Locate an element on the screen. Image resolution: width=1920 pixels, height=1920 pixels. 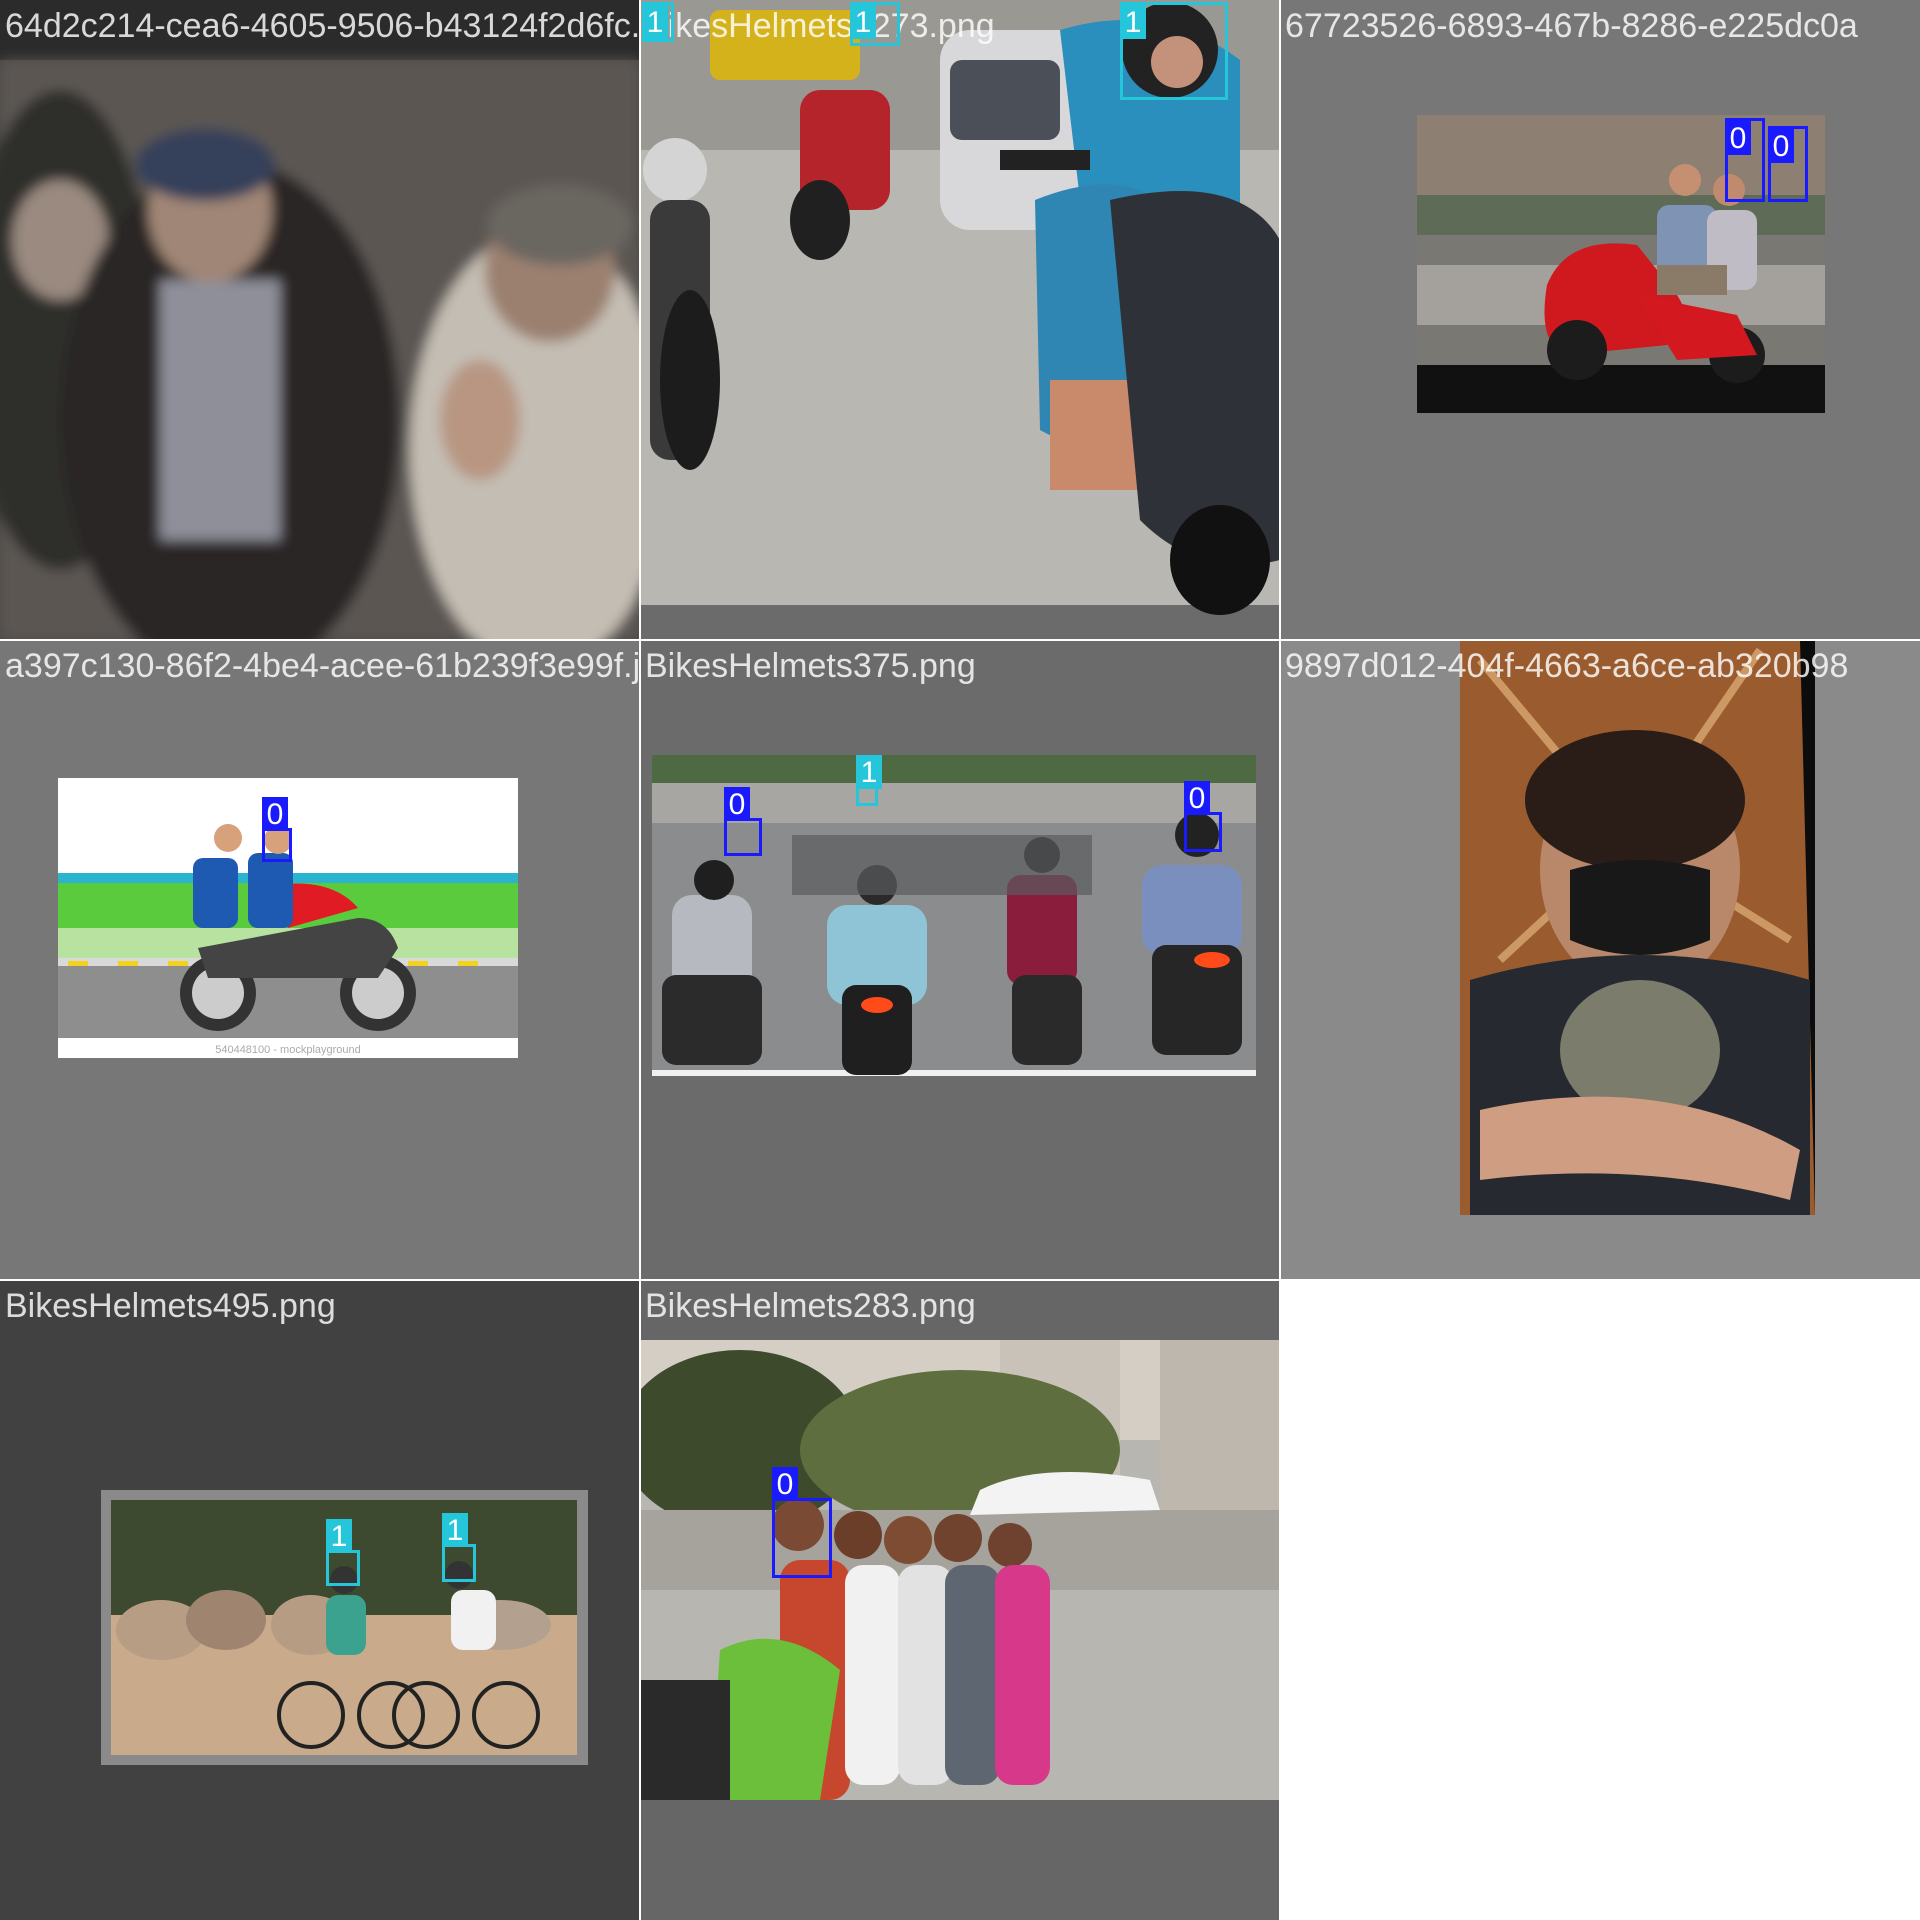
photo-group-scooter is located at coordinates (960, 1600).